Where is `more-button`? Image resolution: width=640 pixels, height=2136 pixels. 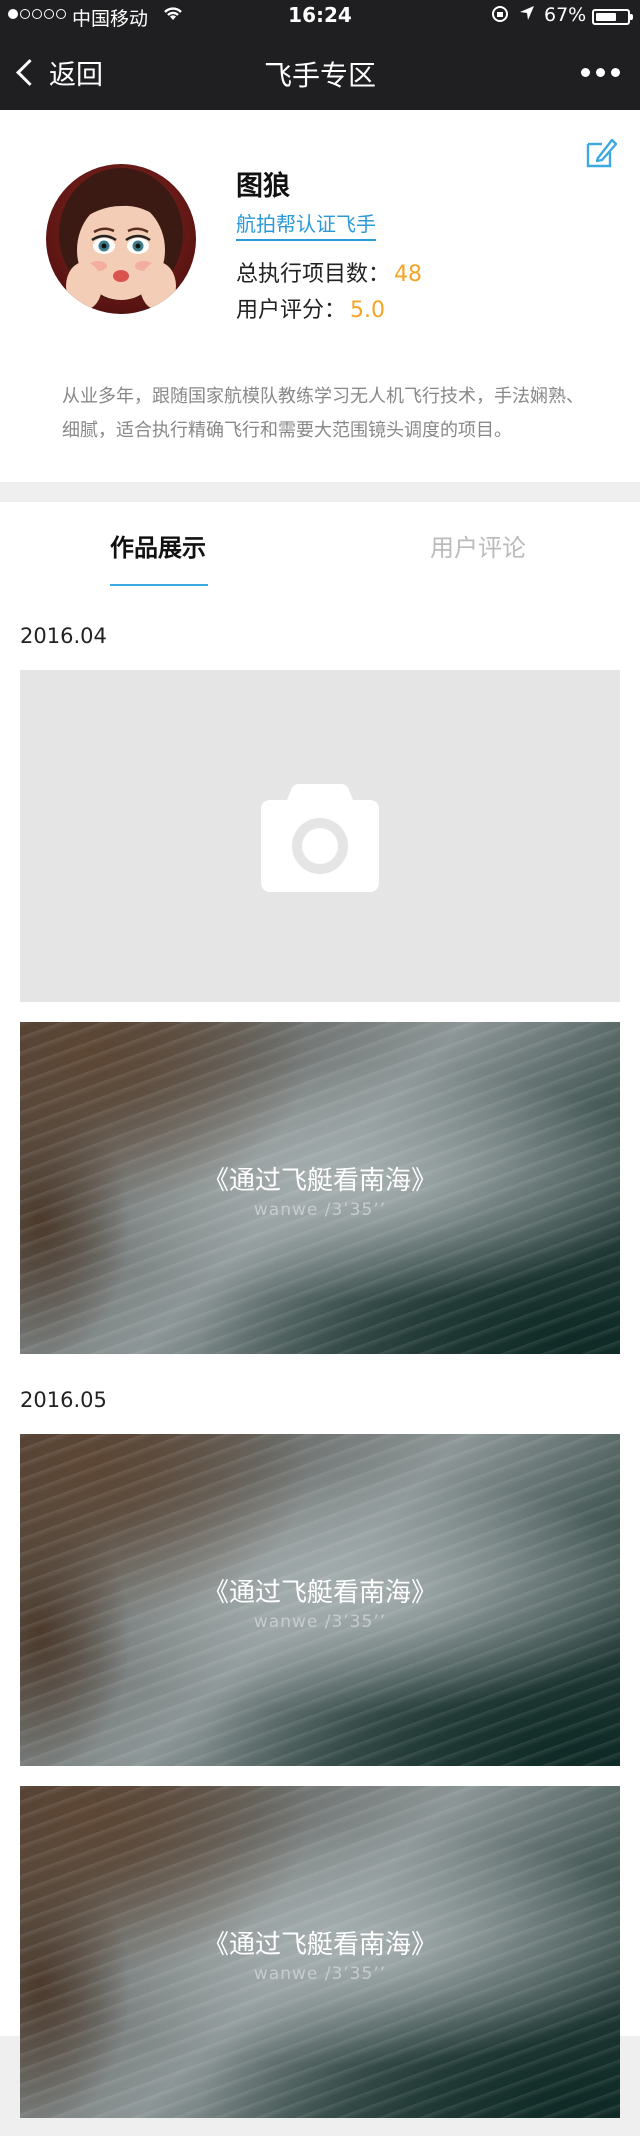 more-button is located at coordinates (600, 72).